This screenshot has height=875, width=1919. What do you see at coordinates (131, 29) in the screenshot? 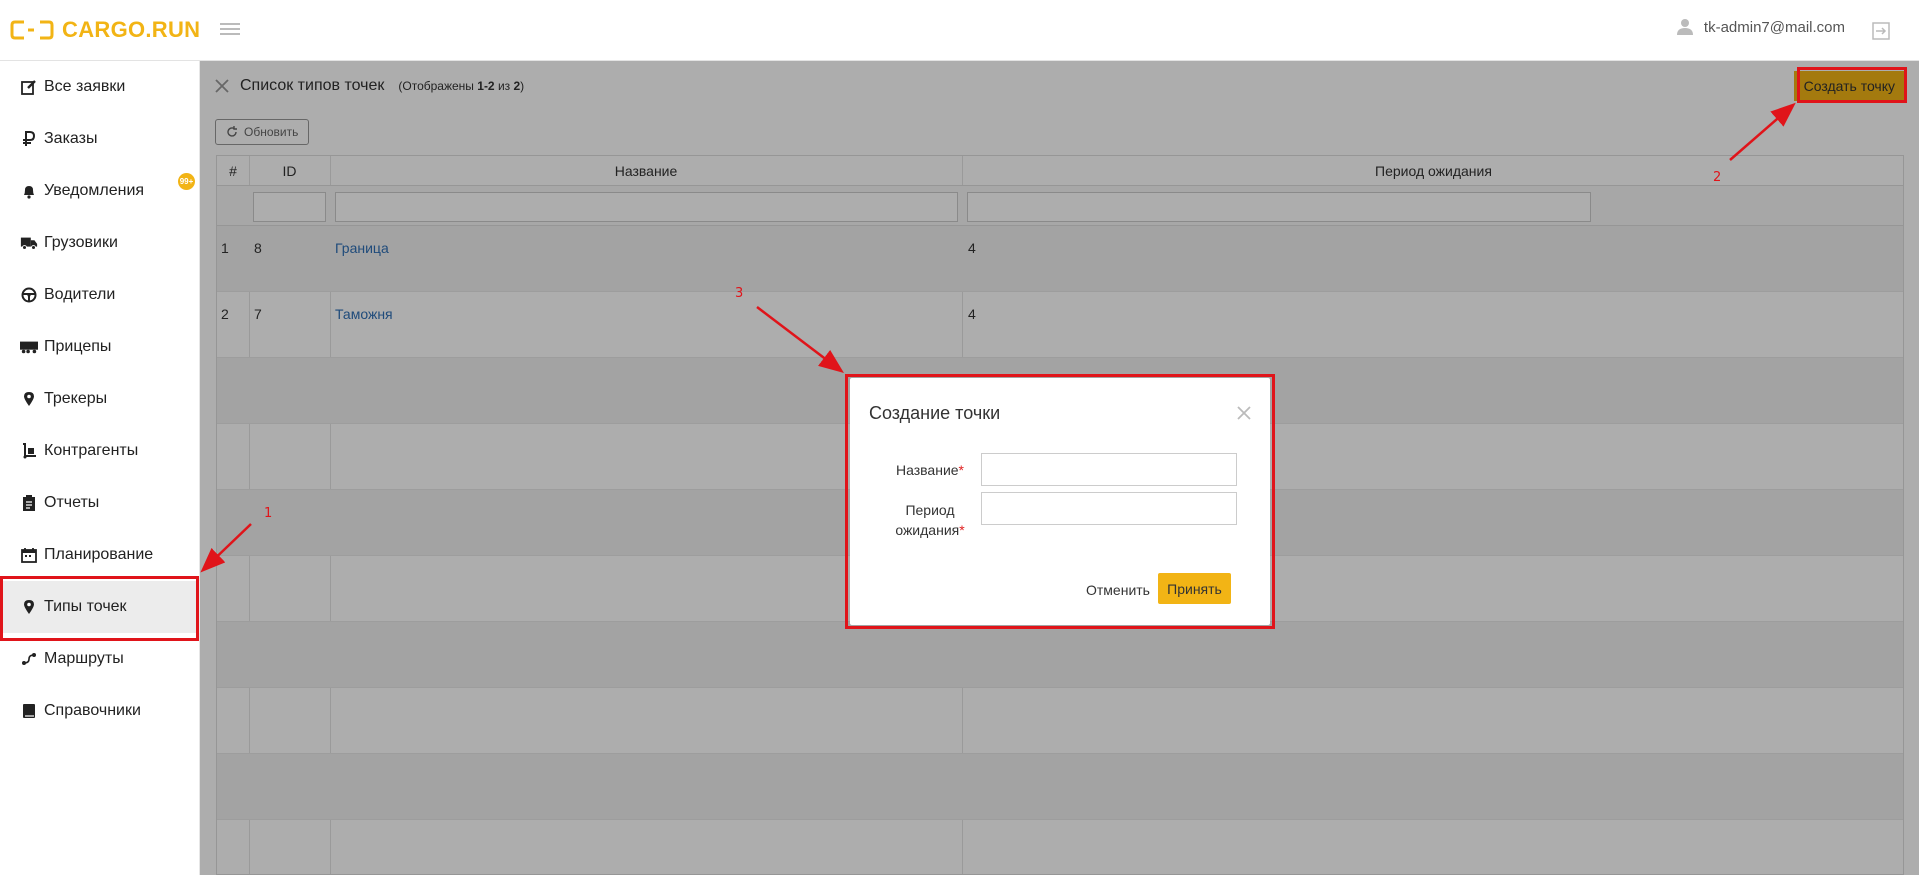
I see `brand-name: CARGO.RUN` at bounding box center [131, 29].